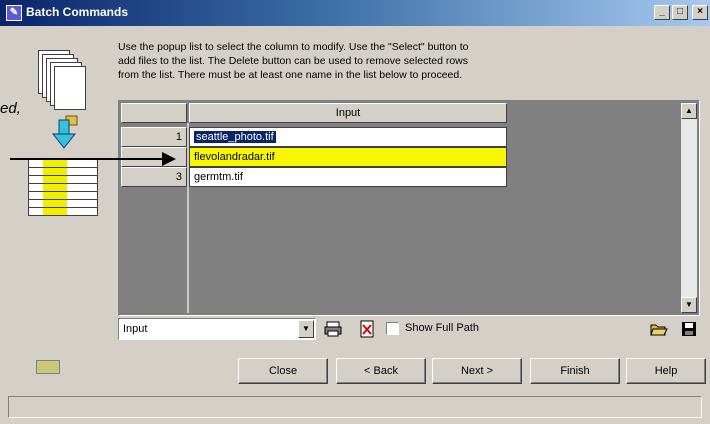  Describe the element at coordinates (333, 329) in the screenshot. I see `select-files-icon` at that location.